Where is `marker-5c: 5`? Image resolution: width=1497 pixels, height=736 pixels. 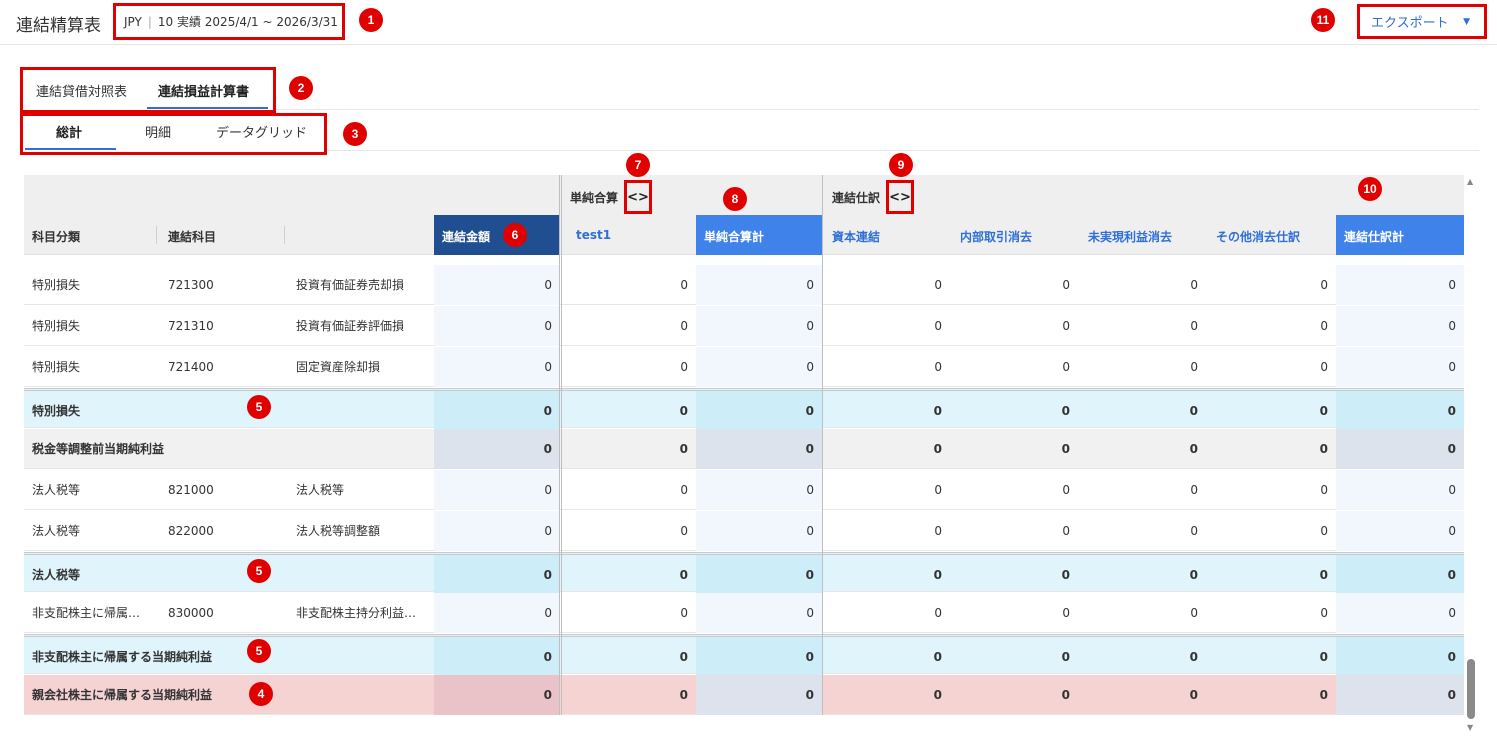 marker-5c: 5 is located at coordinates (259, 651).